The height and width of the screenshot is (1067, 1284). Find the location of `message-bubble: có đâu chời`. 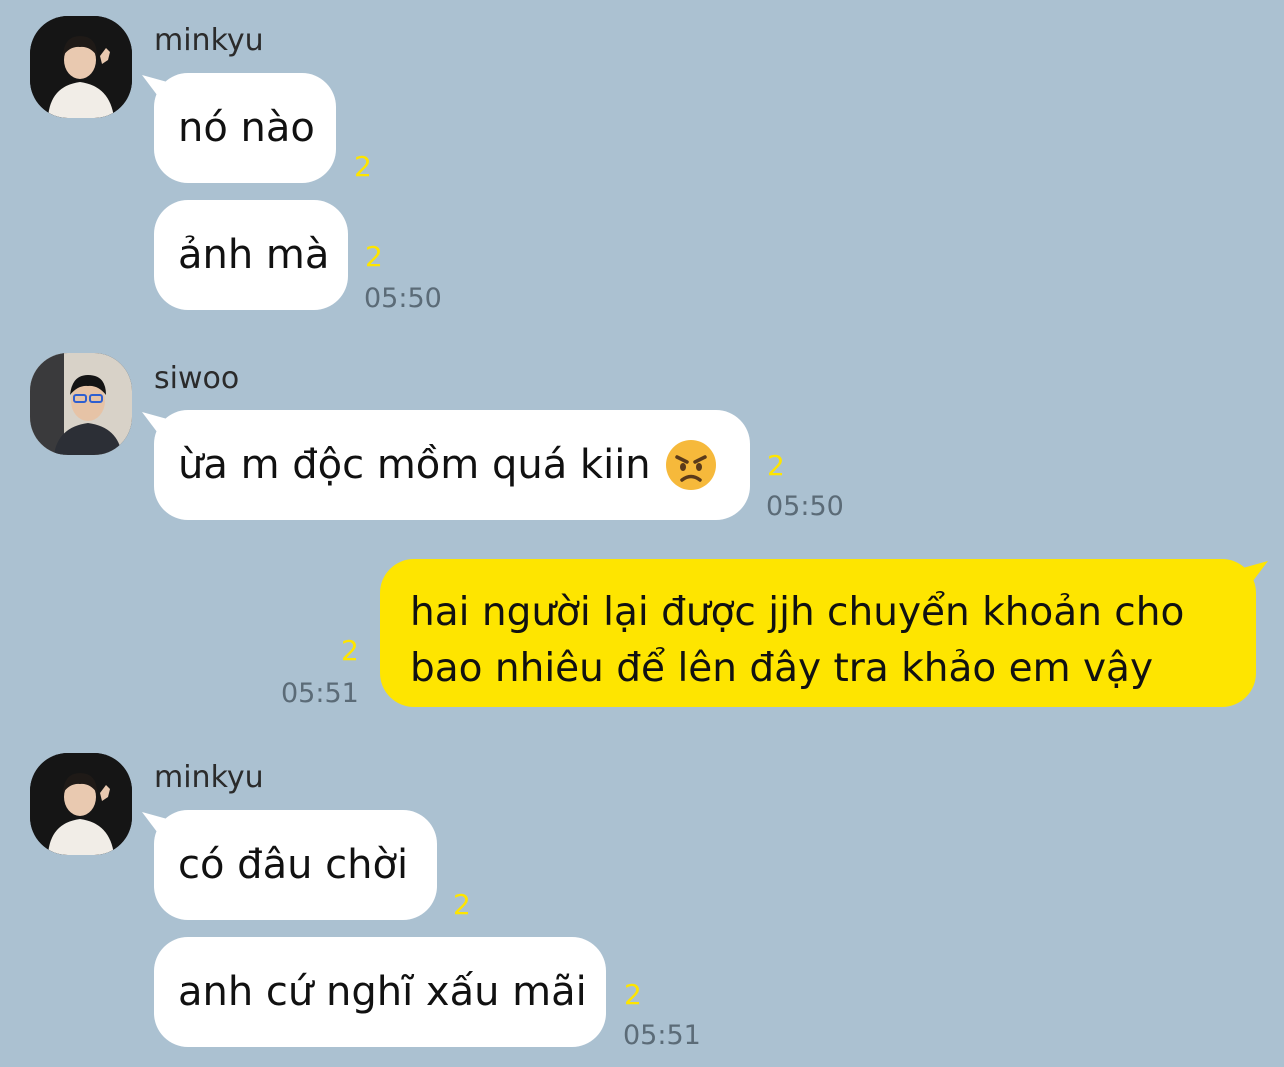

message-bubble: có đâu chời is located at coordinates (295, 865).